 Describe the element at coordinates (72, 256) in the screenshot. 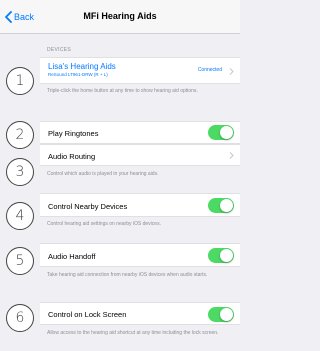

I see `audio-handoff-label: Audio Handoff` at that location.